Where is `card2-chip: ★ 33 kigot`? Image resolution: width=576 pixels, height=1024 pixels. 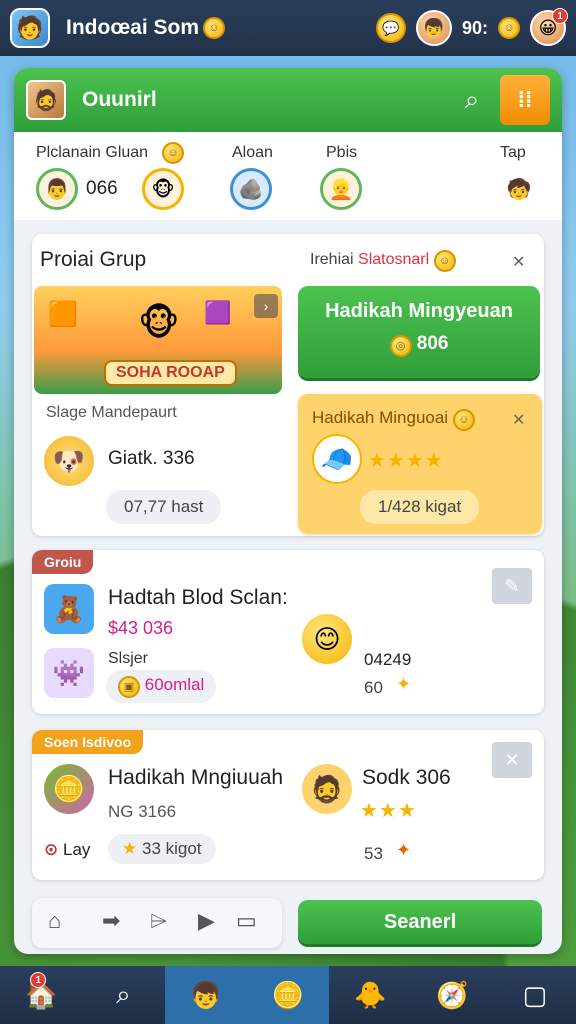
card2-chip: ★ 33 kigot is located at coordinates (162, 849).